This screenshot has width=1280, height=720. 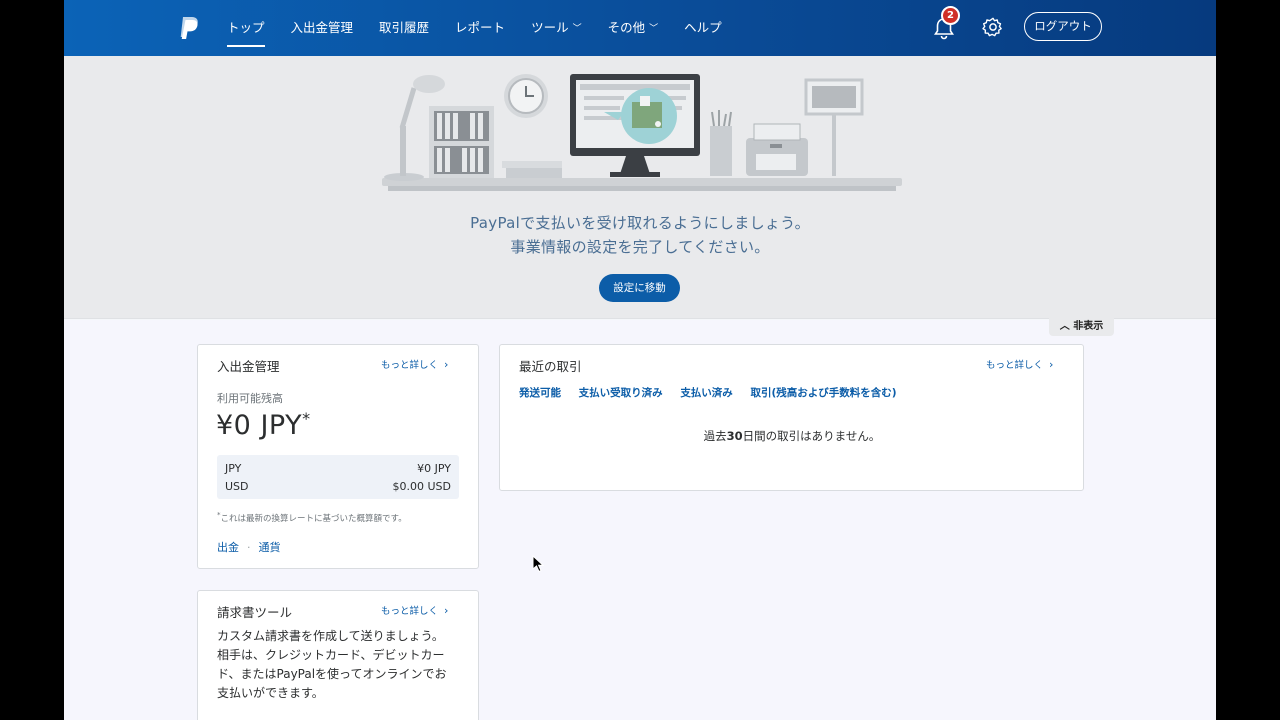 I want to click on balance-more-link: もっと詳しく ›, so click(x=414, y=364).